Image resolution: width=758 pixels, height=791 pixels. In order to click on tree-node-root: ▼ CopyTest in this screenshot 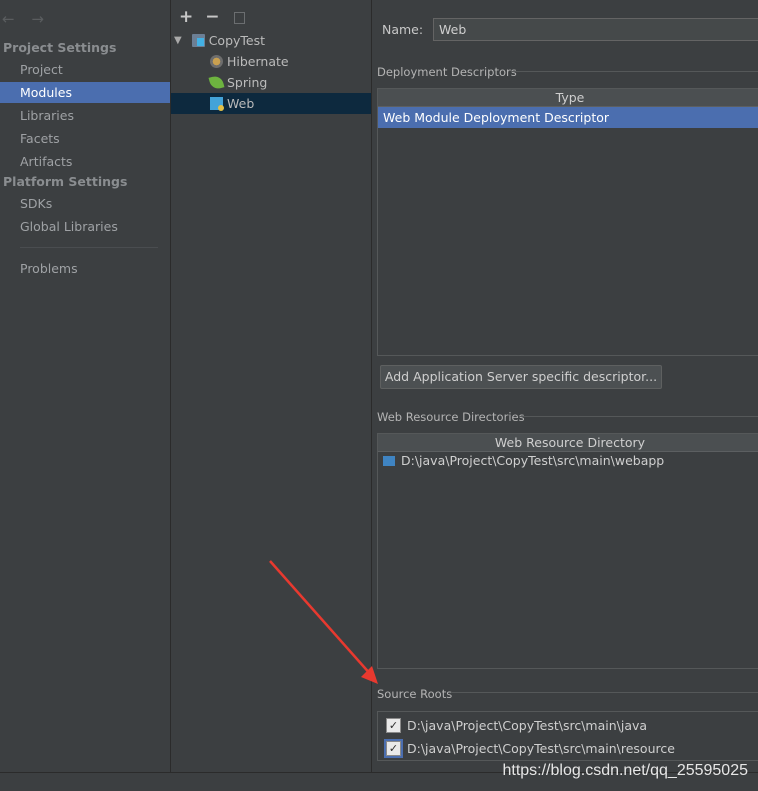, I will do `click(219, 40)`.